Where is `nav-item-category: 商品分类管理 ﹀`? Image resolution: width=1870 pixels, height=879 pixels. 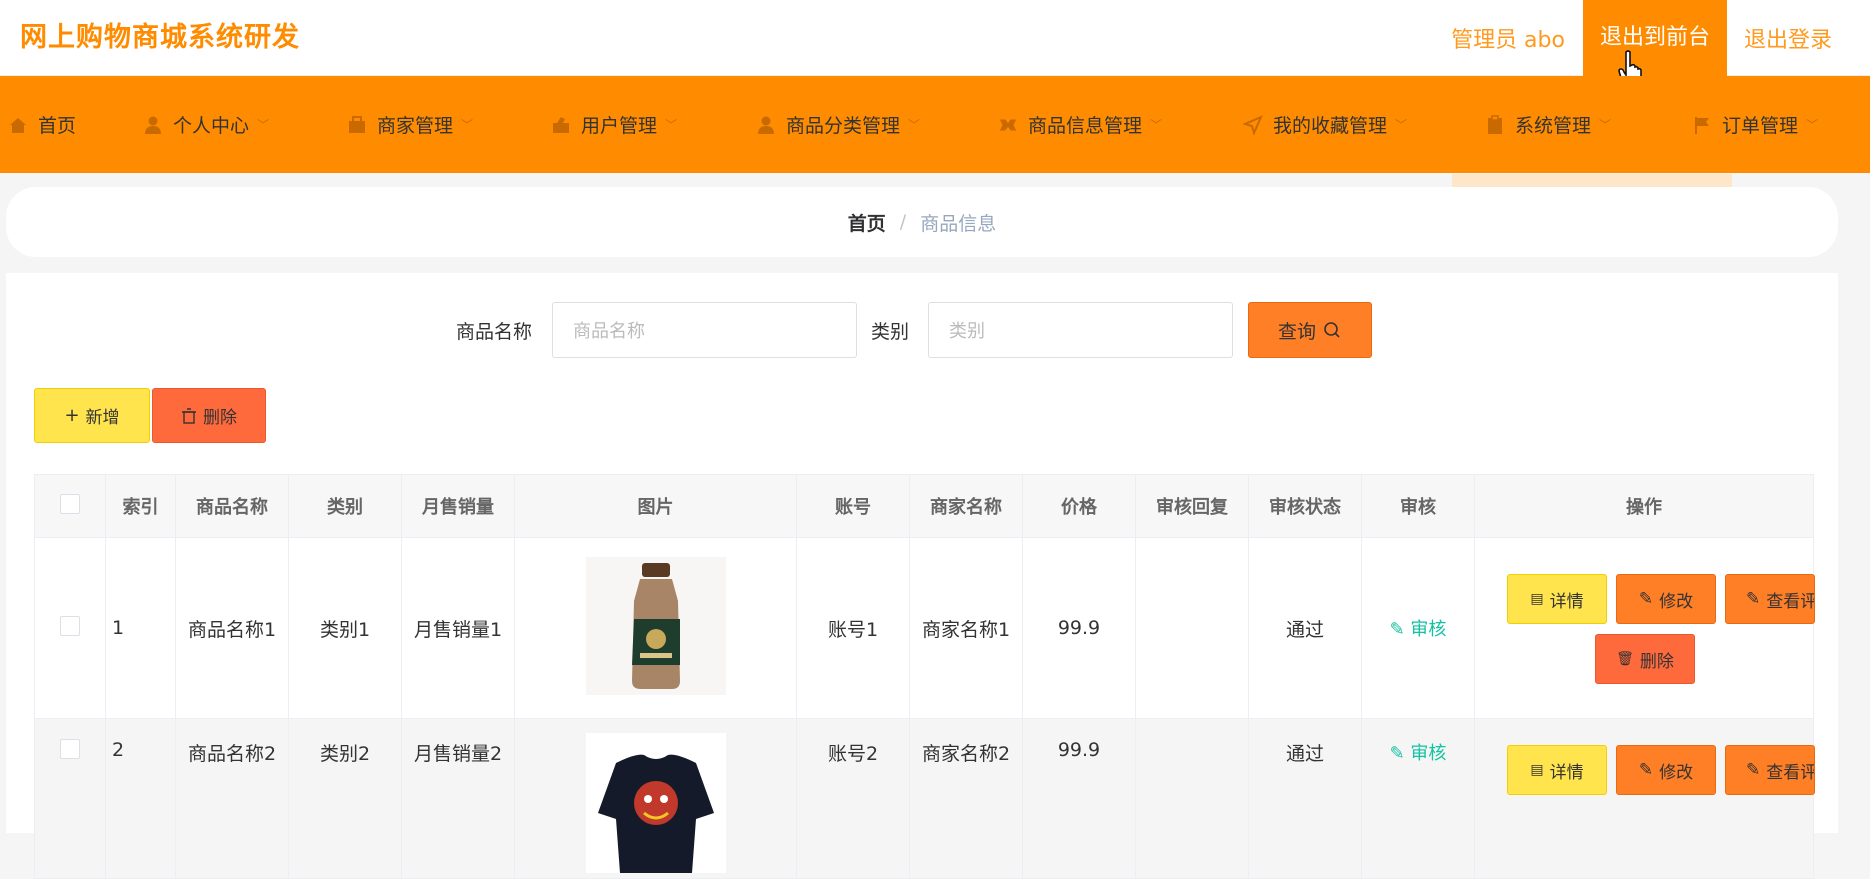 nav-item-category: 商品分类管理 ﹀ is located at coordinates (838, 124).